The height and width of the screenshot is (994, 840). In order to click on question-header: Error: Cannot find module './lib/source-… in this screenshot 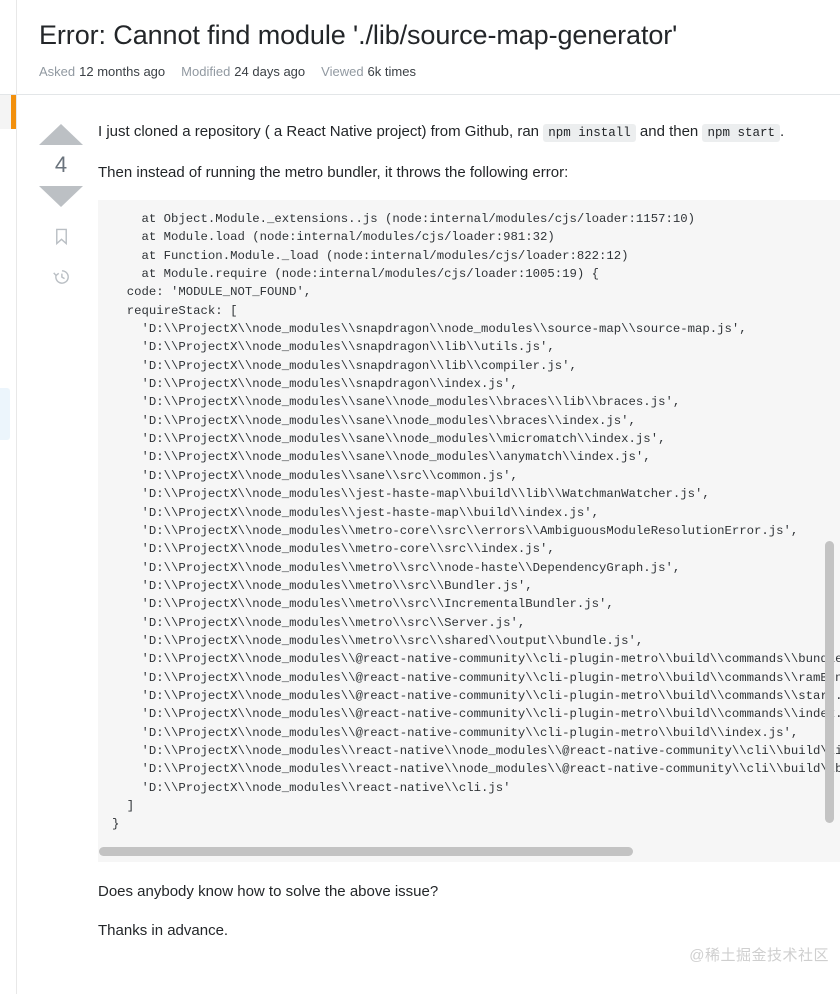, I will do `click(434, 48)`.